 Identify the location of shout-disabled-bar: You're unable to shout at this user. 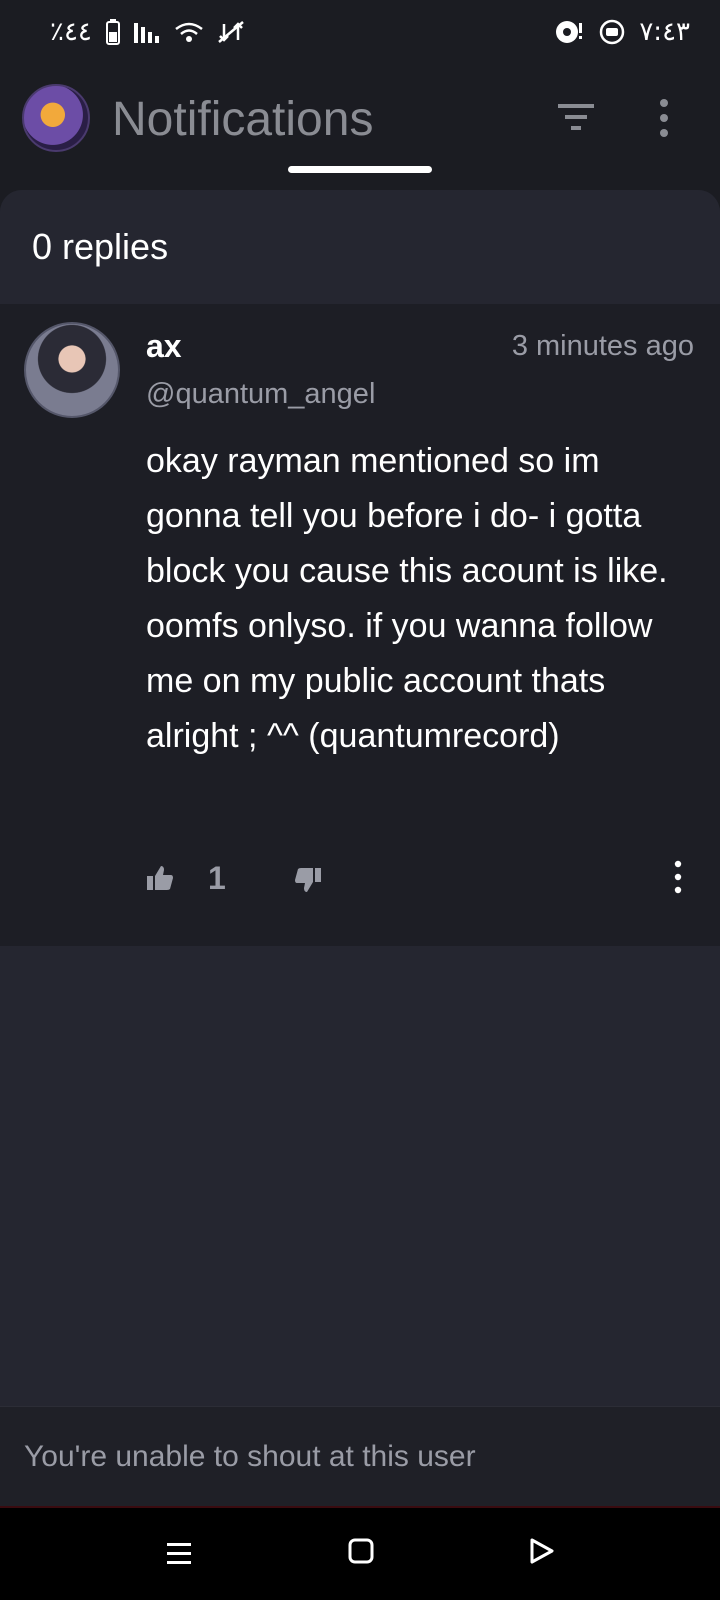
(360, 1456).